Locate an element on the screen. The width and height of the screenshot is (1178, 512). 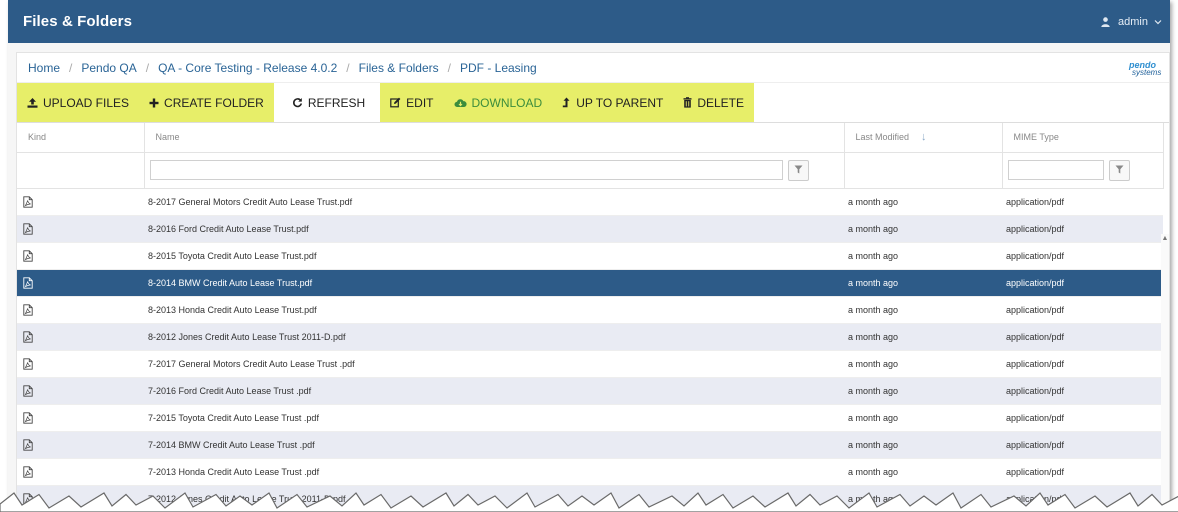
app-title: Files & Folders is located at coordinates (78, 21).